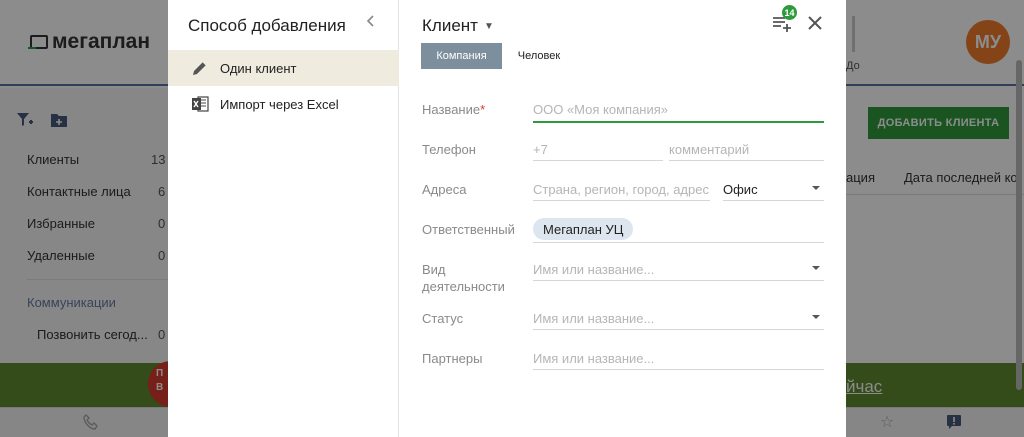  What do you see at coordinates (371, 24) in the screenshot?
I see `collapse-chevron-icon` at bounding box center [371, 24].